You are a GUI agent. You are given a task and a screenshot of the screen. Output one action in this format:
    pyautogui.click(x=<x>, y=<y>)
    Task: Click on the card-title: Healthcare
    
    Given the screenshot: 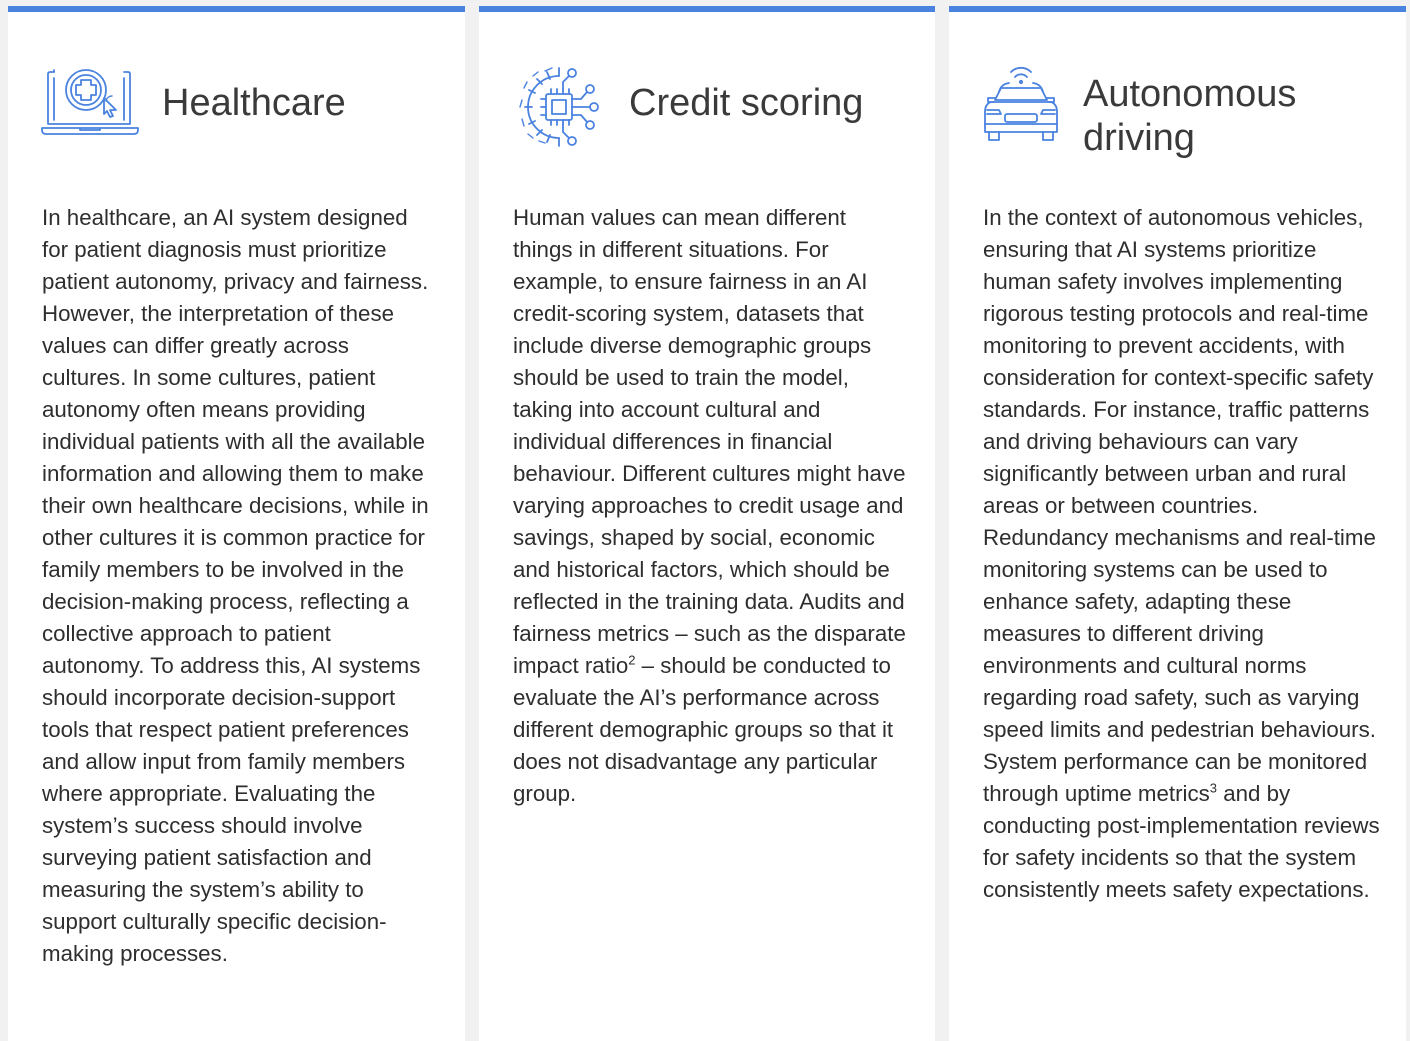 What is the action you would take?
    pyautogui.click(x=254, y=103)
    